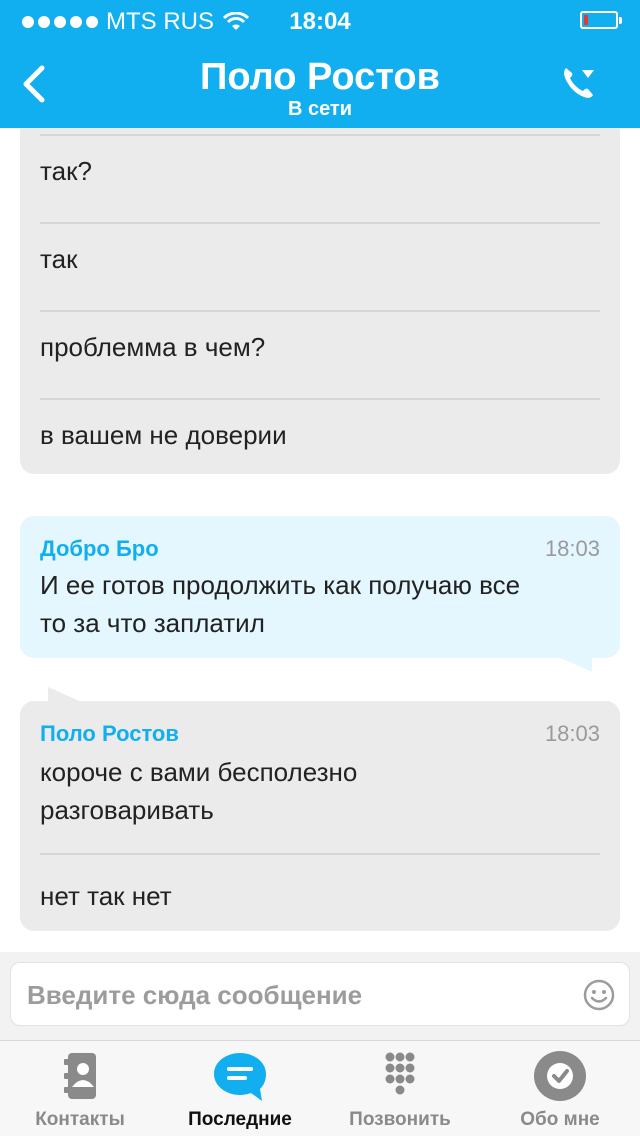 This screenshot has width=640, height=1136. I want to click on message-input-bar, so click(320, 996).